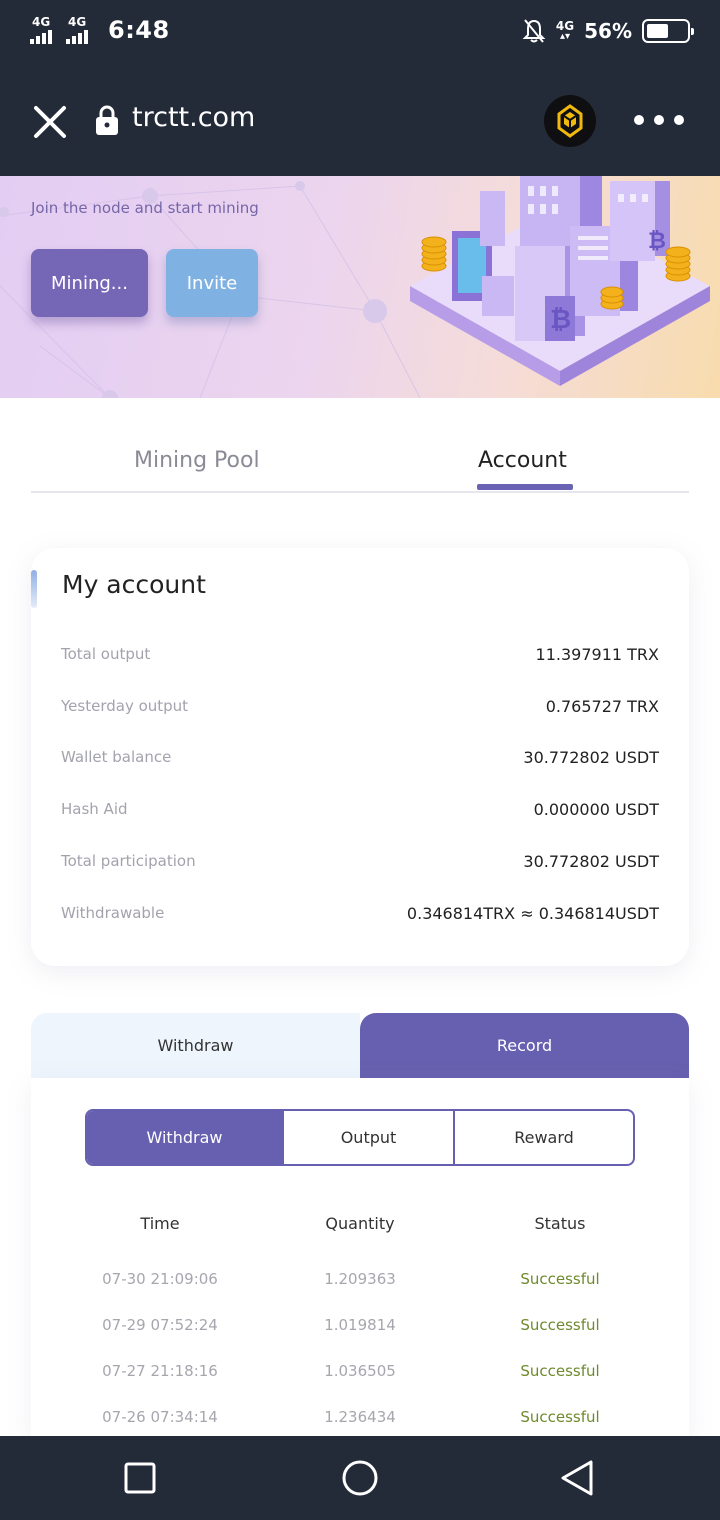  What do you see at coordinates (360, 31) in the screenshot?
I see `status-bar: 4G 4G 6:48 4G ▴▾ 56%` at bounding box center [360, 31].